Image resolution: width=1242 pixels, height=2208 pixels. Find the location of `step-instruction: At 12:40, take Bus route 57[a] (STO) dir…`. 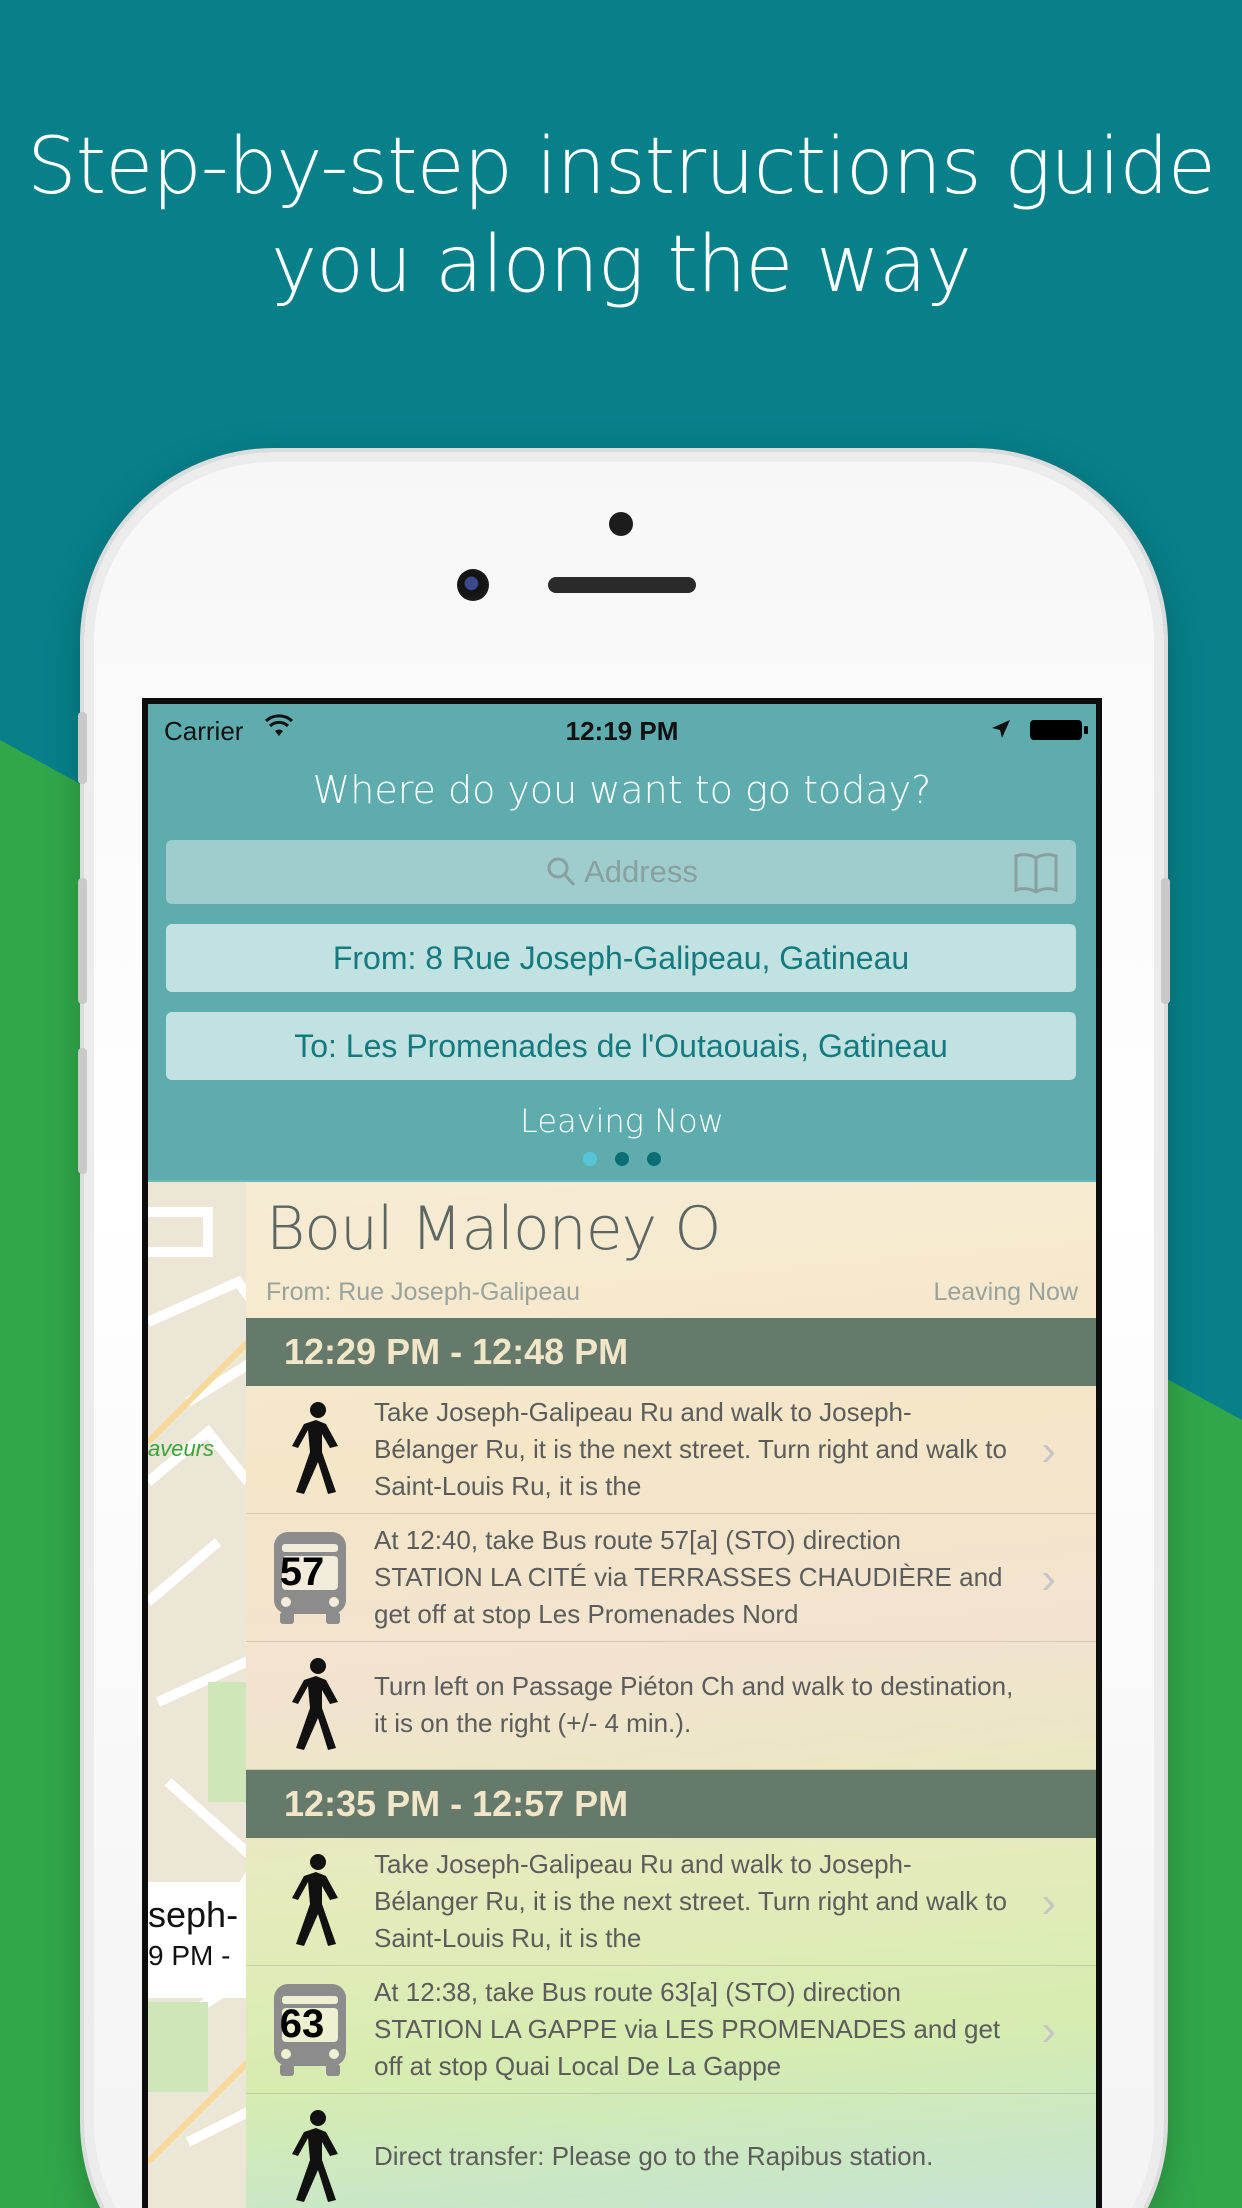

step-instruction: At 12:40, take Bus route 57[a] (STO) dir… is located at coordinates (688, 1577).